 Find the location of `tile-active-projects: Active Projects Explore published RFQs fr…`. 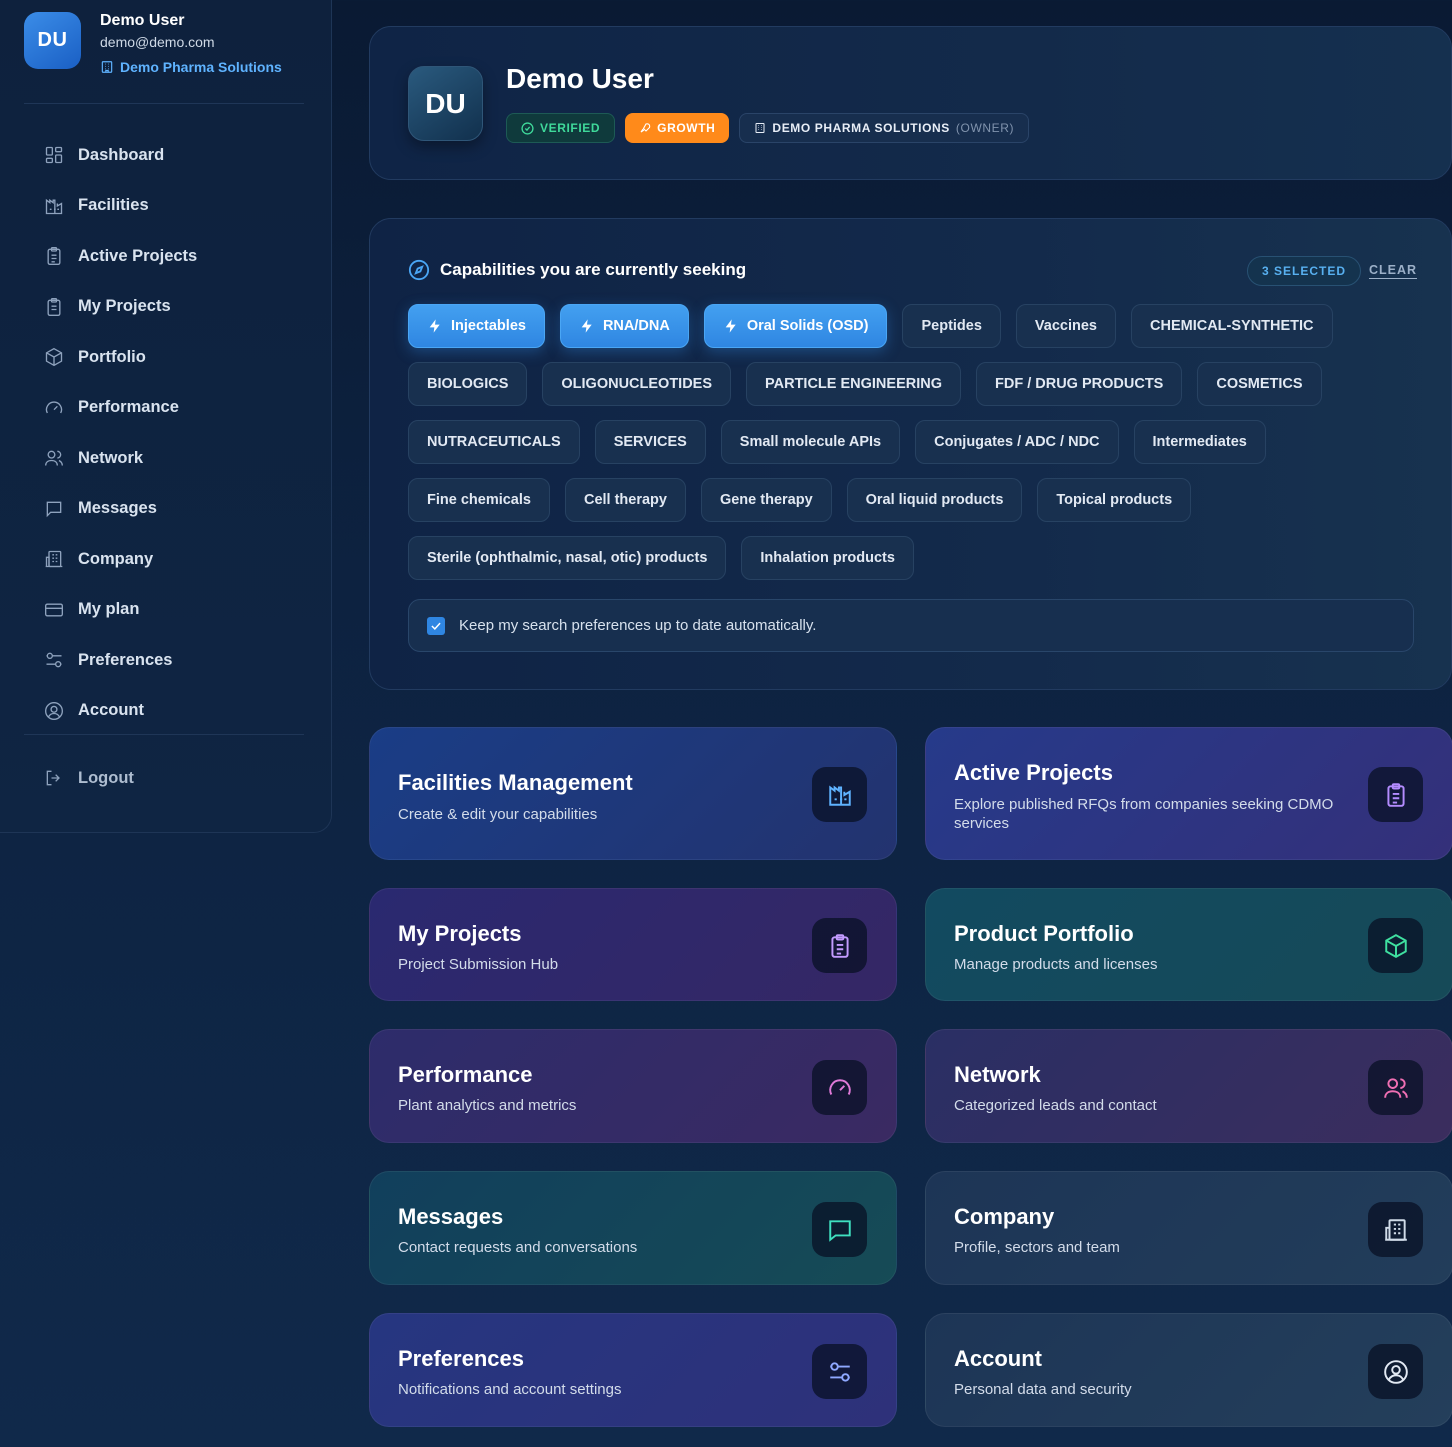

tile-active-projects: Active Projects Explore published RFQs fr… is located at coordinates (1188, 793).